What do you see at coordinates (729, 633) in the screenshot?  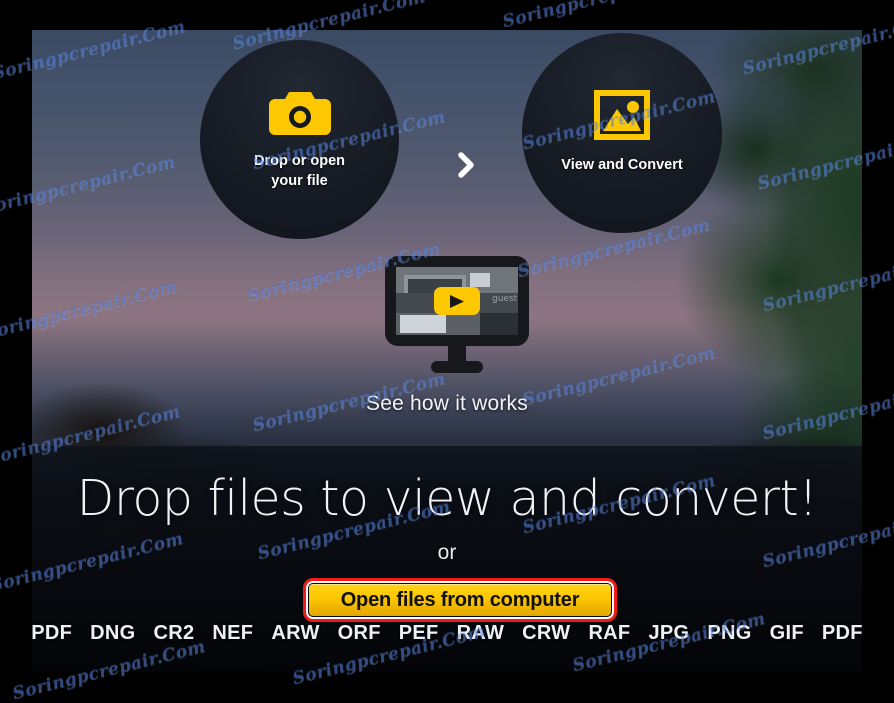 I see `format-item: PNG` at bounding box center [729, 633].